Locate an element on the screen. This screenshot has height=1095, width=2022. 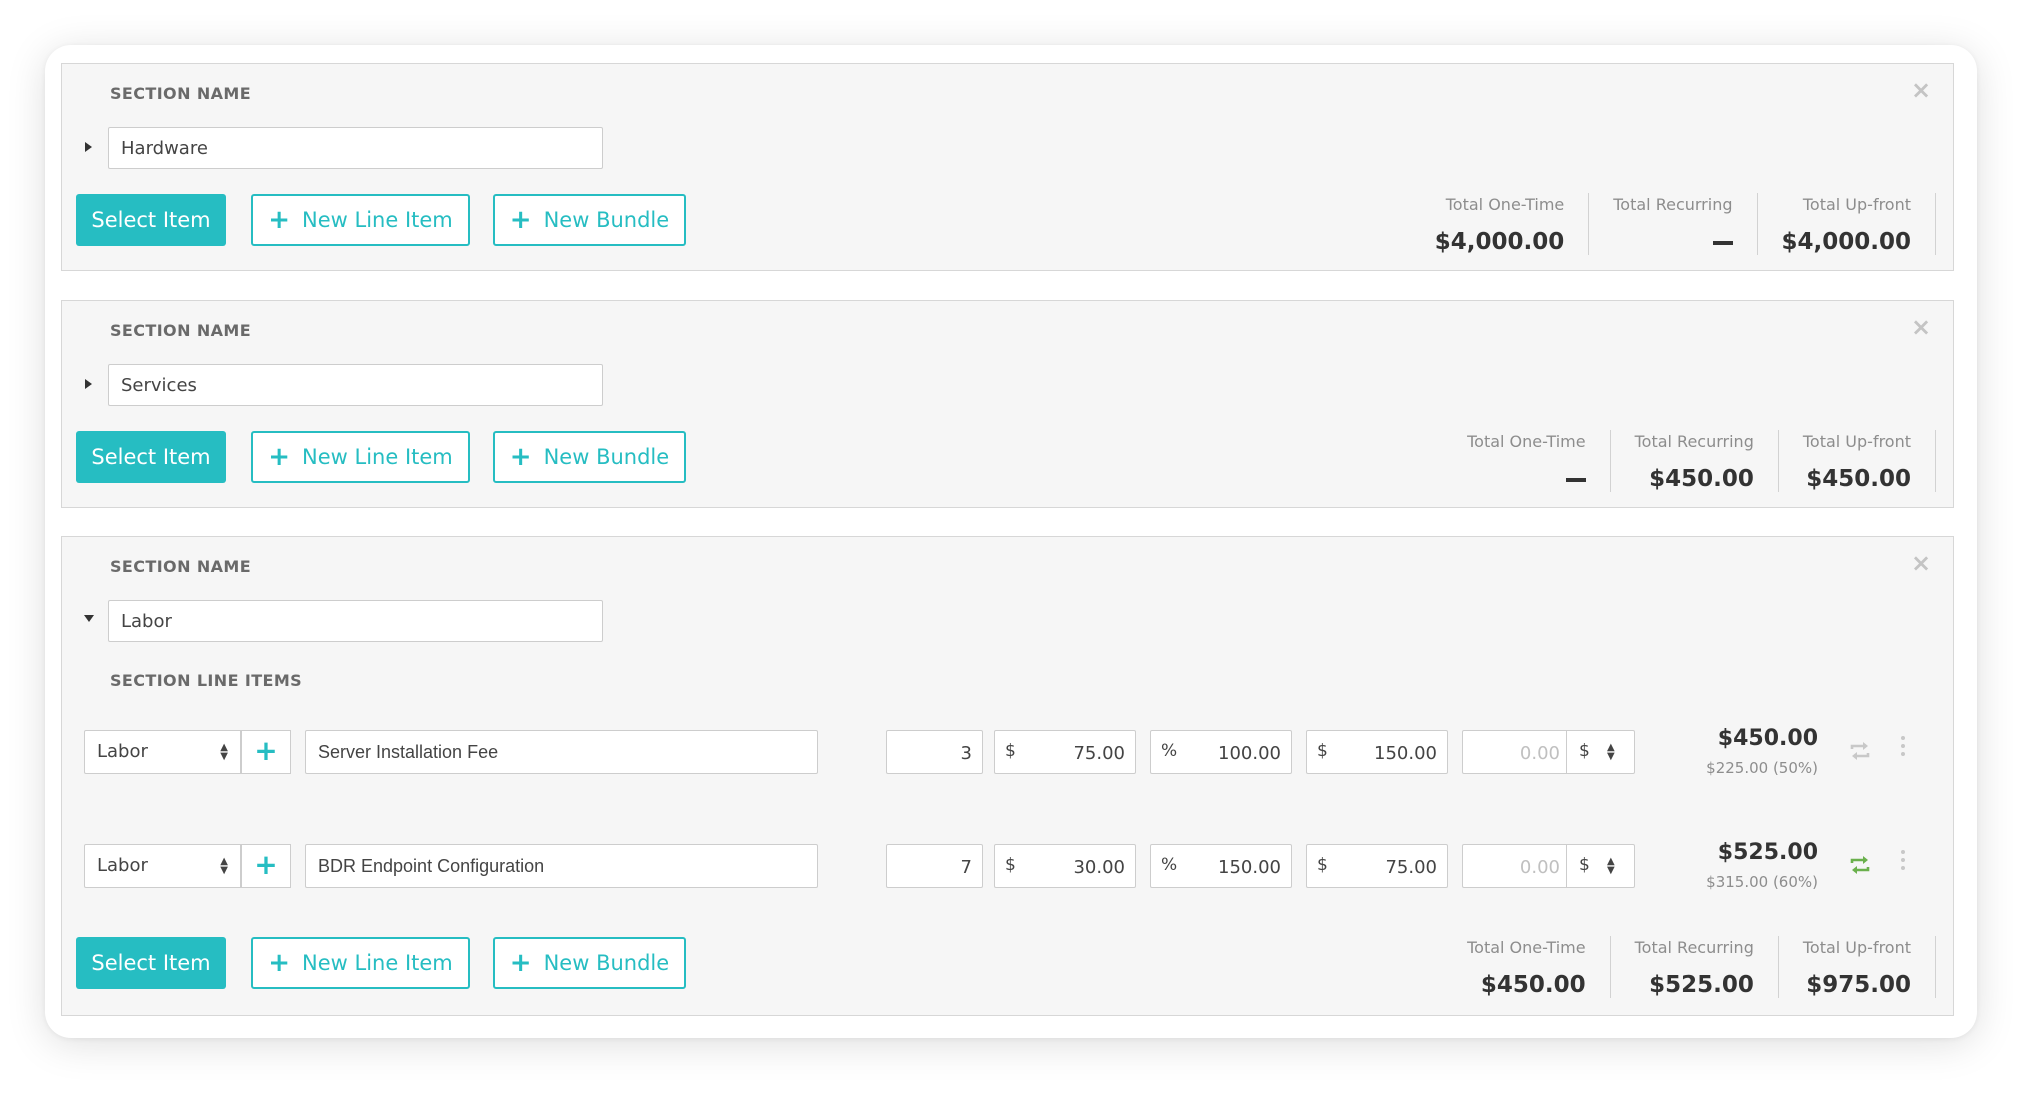
total-one-time: Total One-Time is located at coordinates (1527, 461).